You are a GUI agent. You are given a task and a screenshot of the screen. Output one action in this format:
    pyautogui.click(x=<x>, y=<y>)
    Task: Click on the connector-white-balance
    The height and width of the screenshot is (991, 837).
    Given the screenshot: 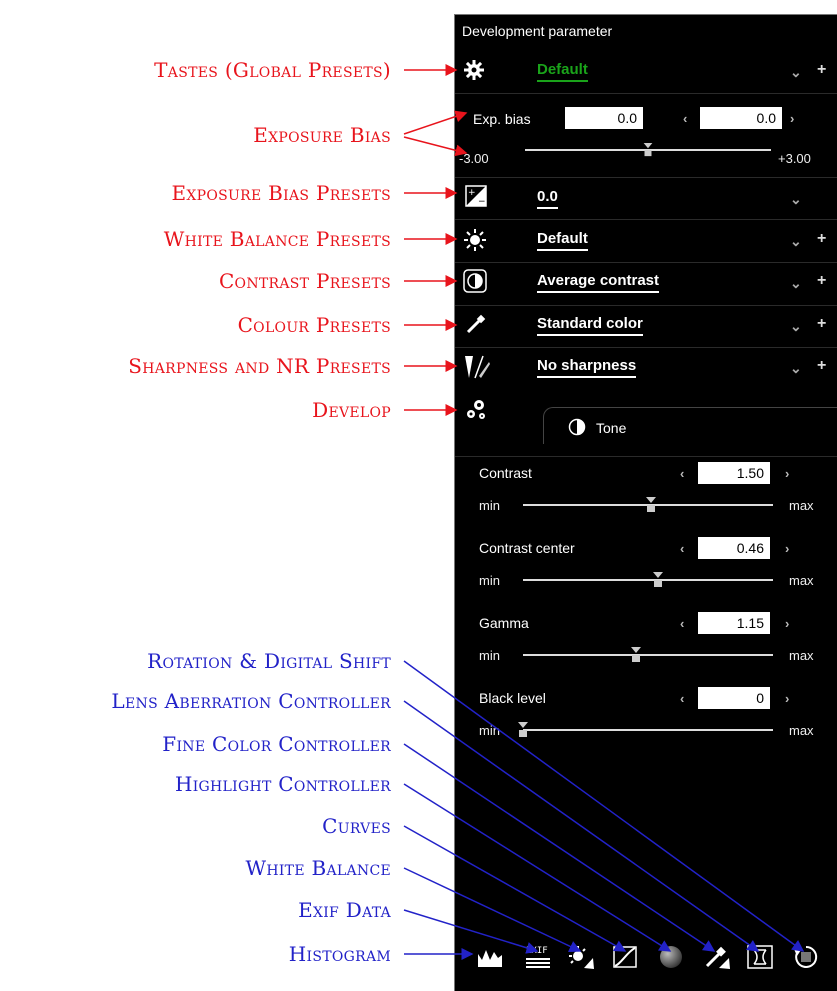 What is the action you would take?
    pyautogui.click(x=492, y=909)
    